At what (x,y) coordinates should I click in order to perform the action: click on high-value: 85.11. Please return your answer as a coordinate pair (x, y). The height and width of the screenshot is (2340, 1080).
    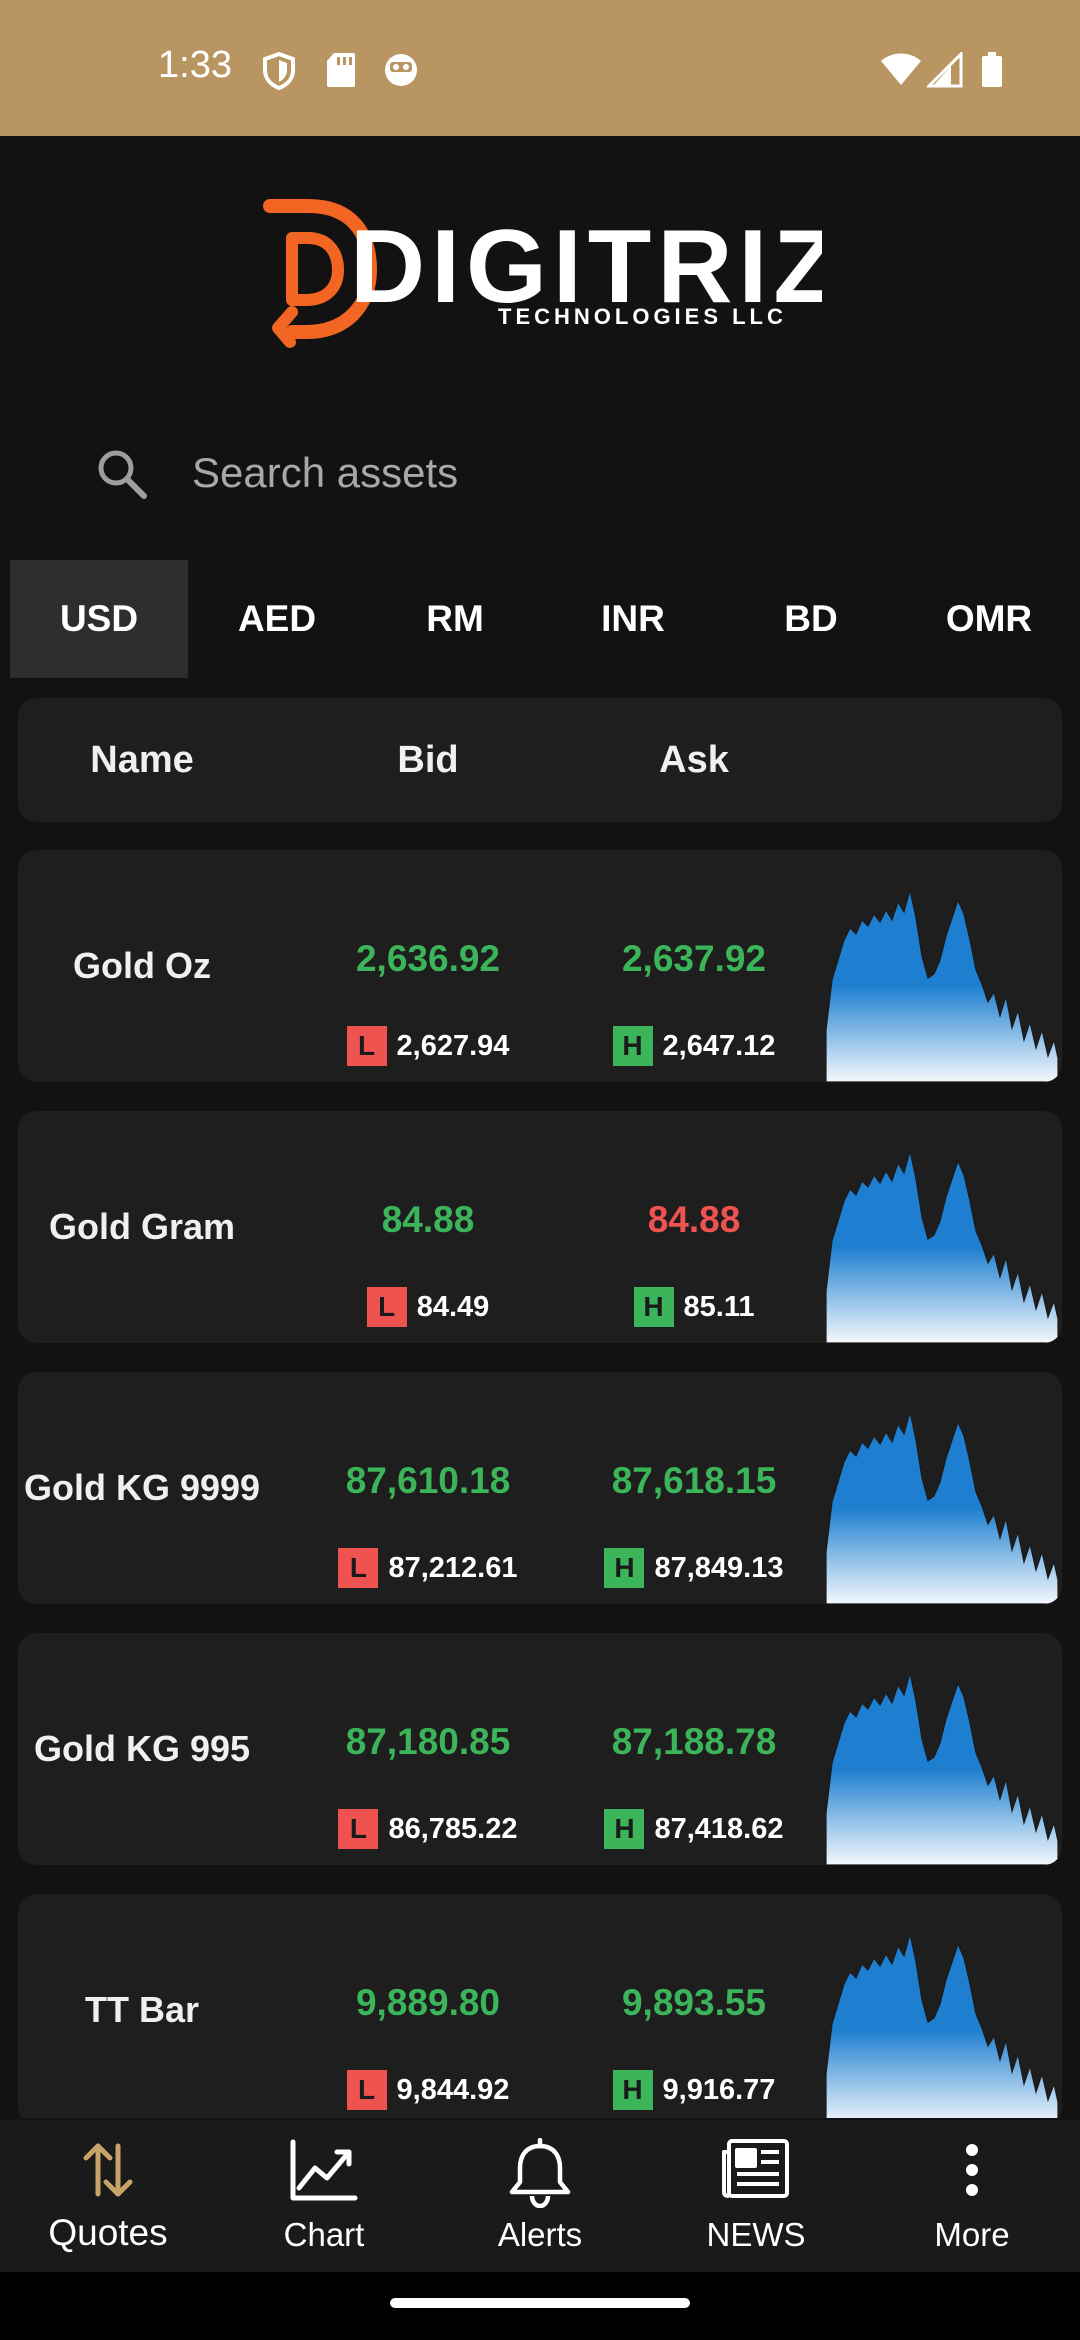
    Looking at the image, I should click on (719, 1306).